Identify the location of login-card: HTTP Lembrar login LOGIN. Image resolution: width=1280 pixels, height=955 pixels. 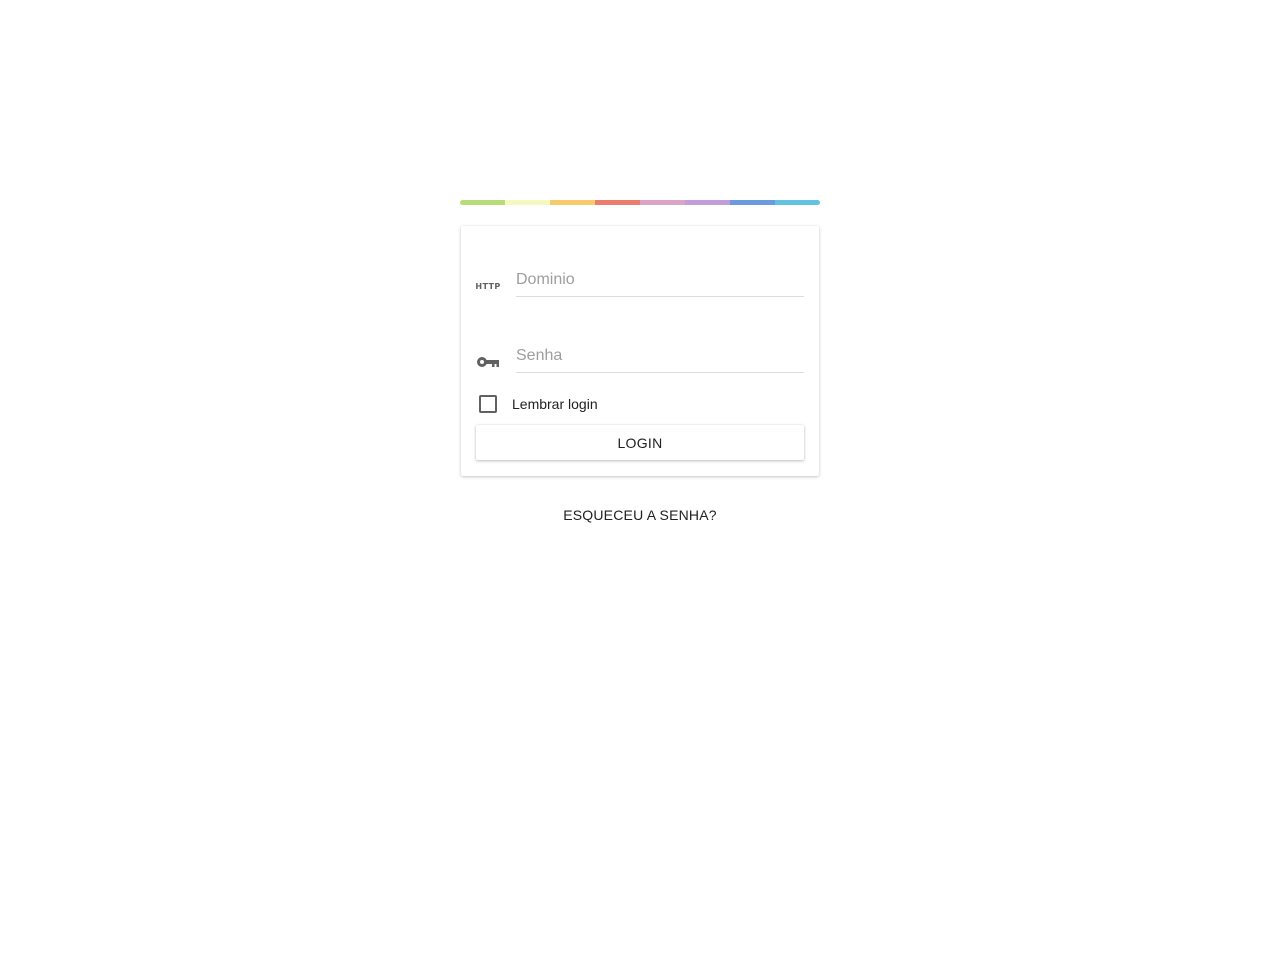
(640, 351).